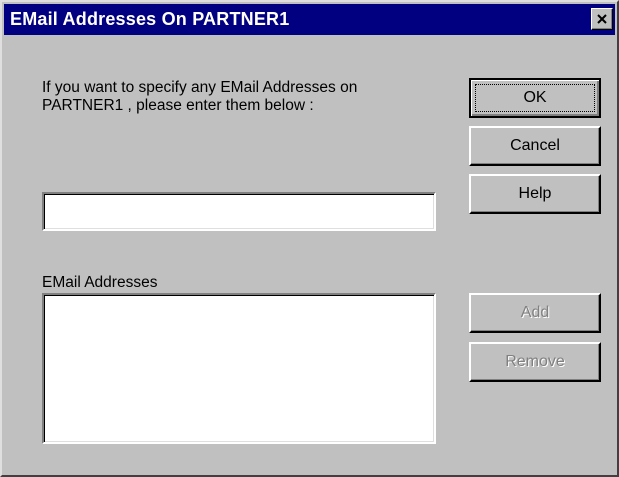 This screenshot has width=619, height=477. I want to click on window-title: EMail Addresses On PARTNER1, so click(150, 19).